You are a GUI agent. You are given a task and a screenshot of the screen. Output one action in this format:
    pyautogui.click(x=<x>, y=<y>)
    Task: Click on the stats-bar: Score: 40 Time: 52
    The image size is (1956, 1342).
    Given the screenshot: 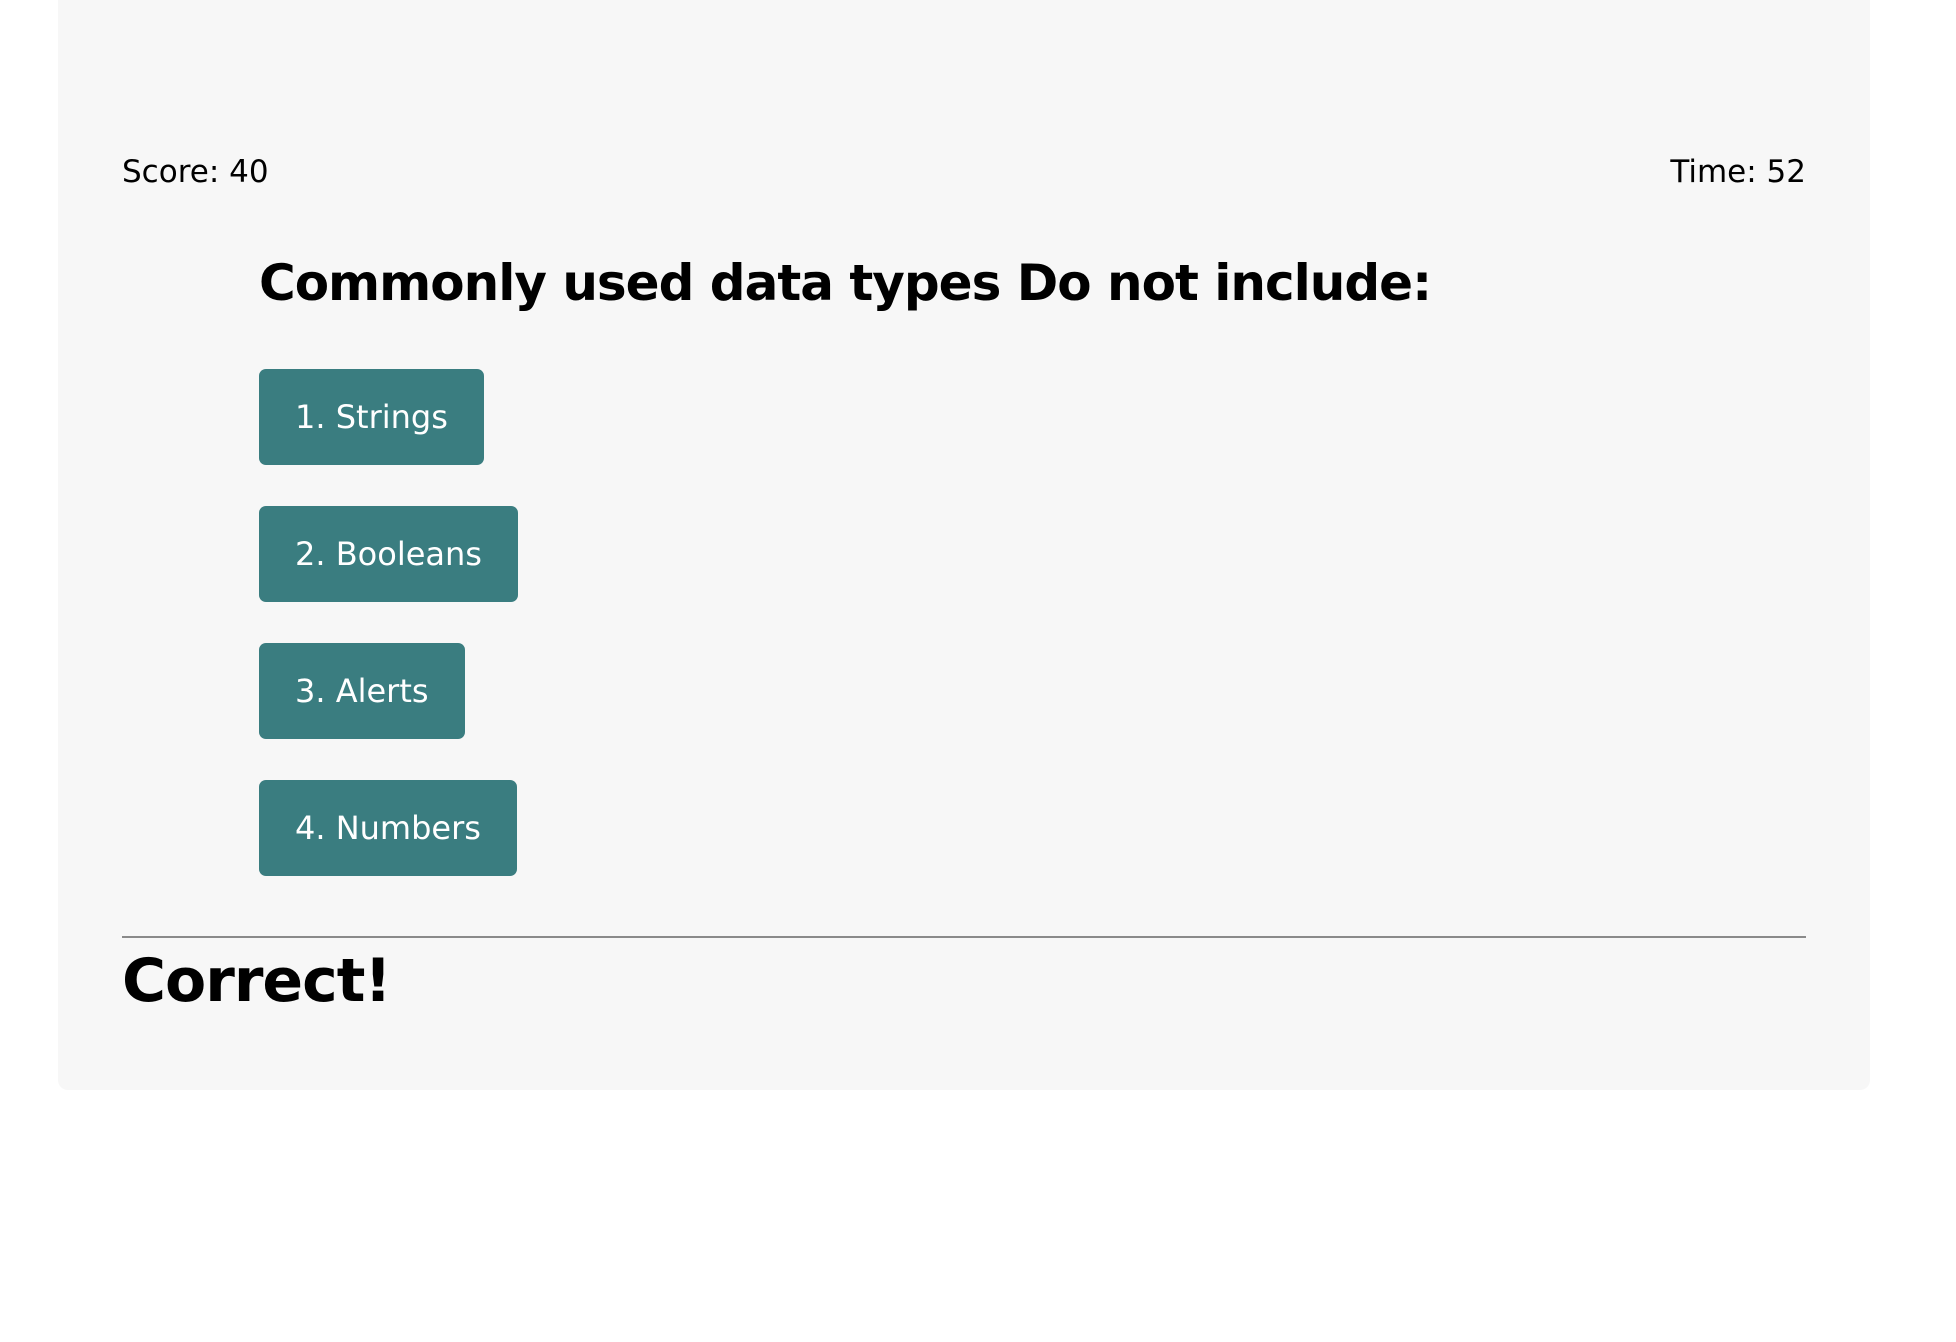 What is the action you would take?
    pyautogui.click(x=964, y=172)
    